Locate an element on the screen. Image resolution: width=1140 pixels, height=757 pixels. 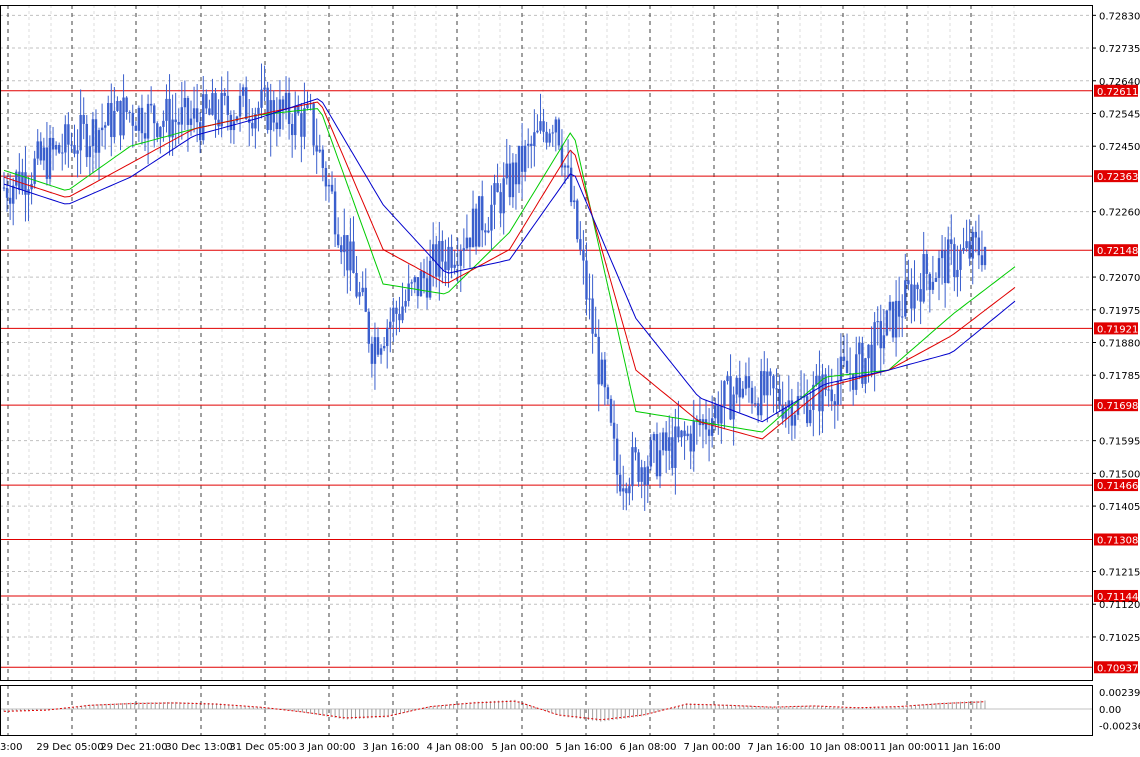
x-tick-label: 5 Jan 00:00 is located at coordinates (520, 747).